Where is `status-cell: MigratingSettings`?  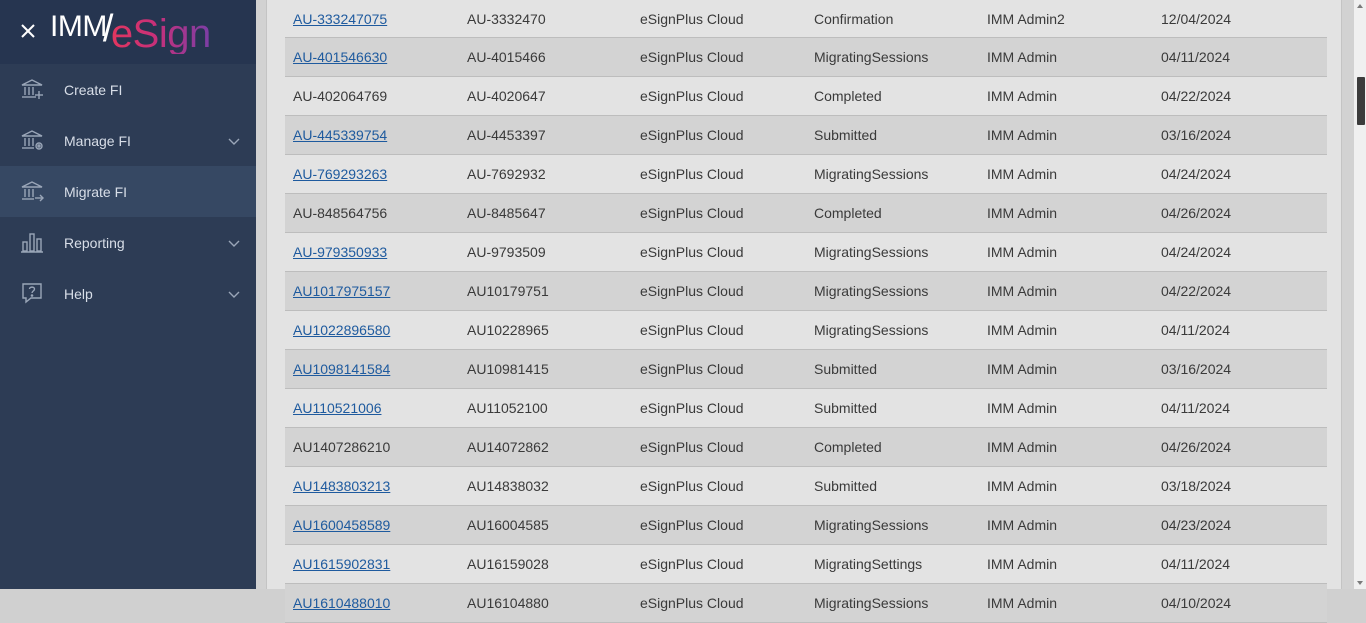 status-cell: MigratingSettings is located at coordinates (868, 564).